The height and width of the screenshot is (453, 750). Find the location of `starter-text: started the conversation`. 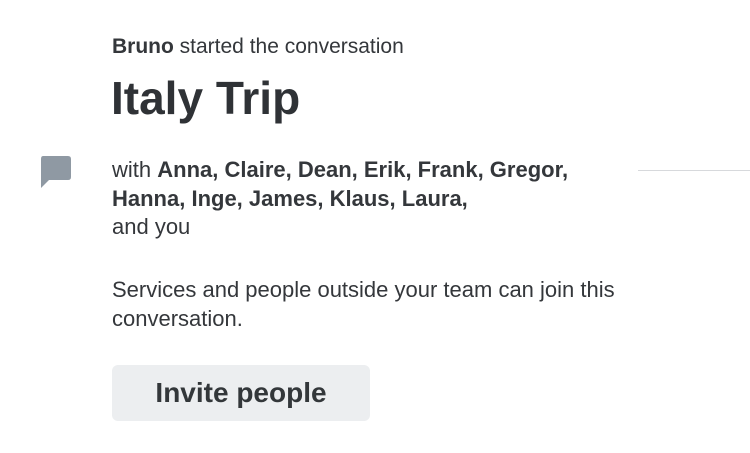

starter-text: started the conversation is located at coordinates (288, 46).